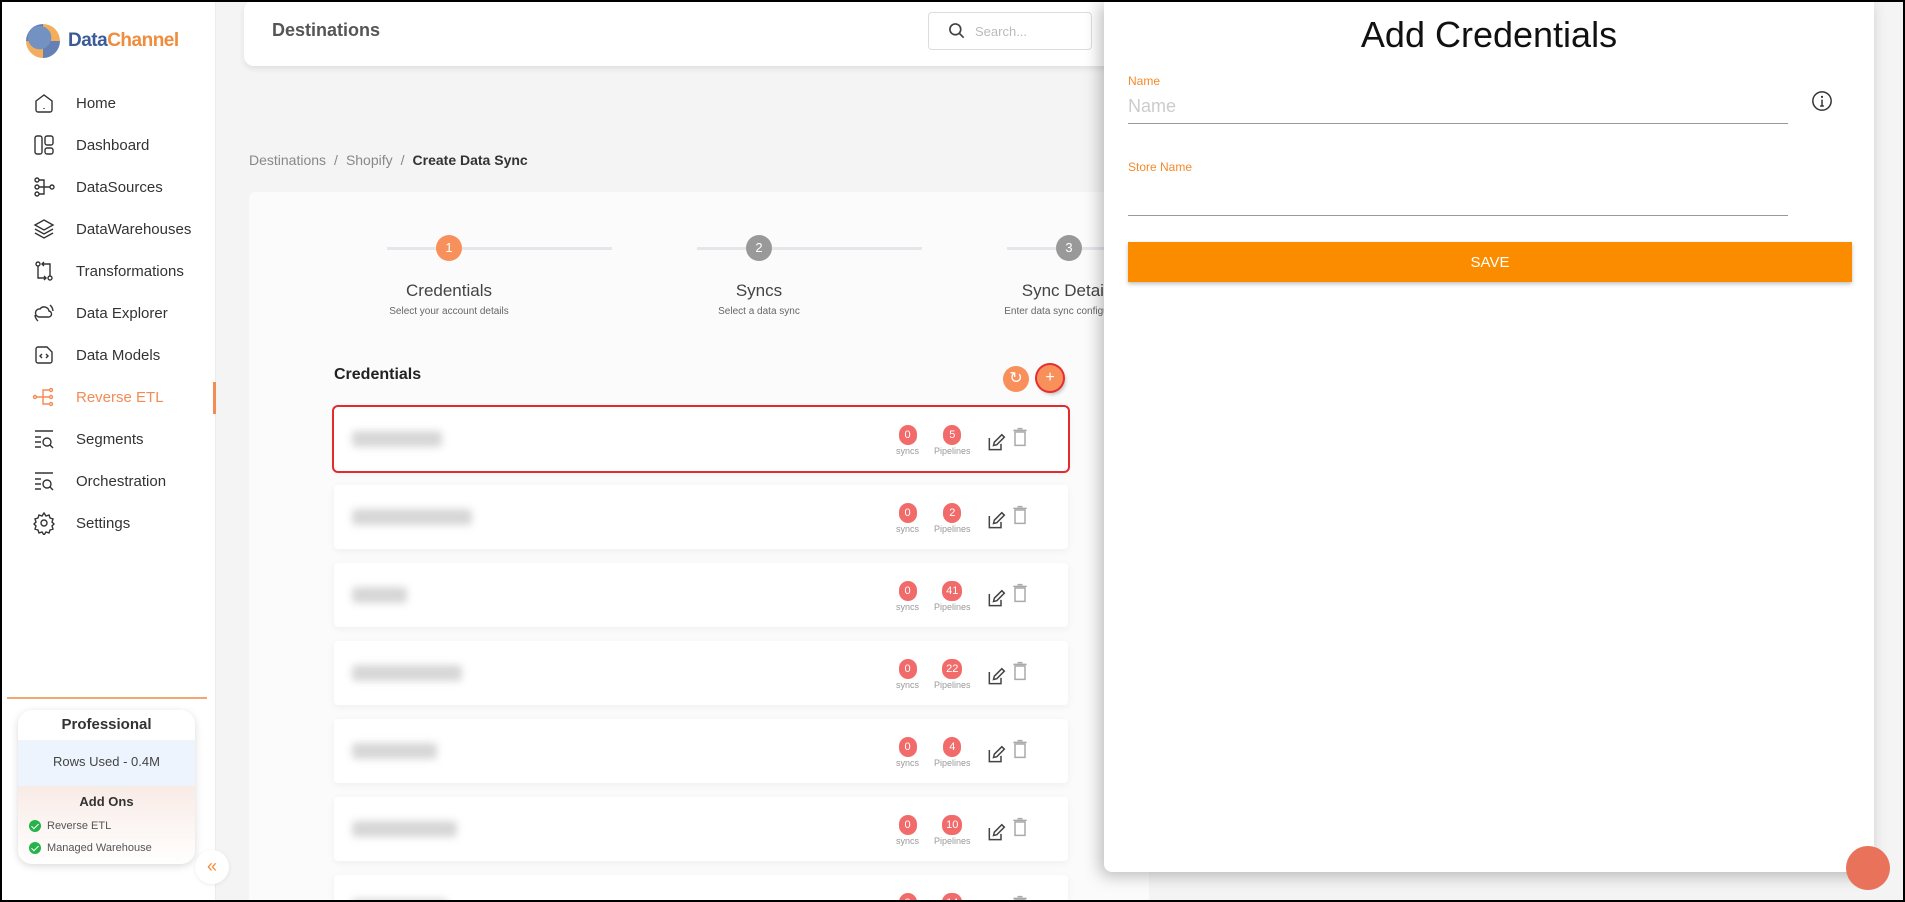  What do you see at coordinates (103, 523) in the screenshot?
I see `sidebar-item-label: Settings` at bounding box center [103, 523].